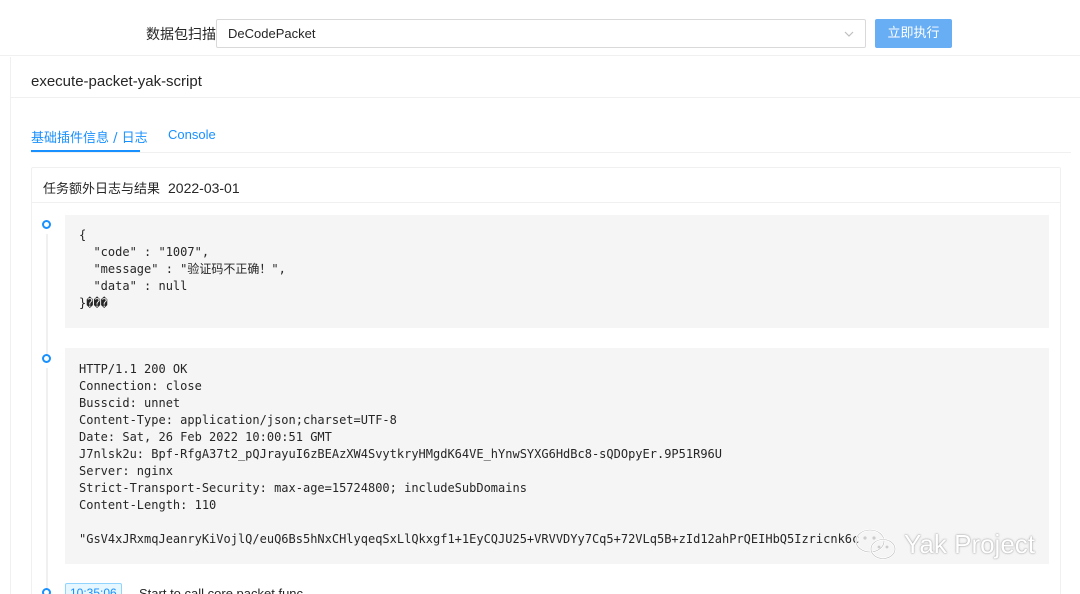 The width and height of the screenshot is (1080, 594). What do you see at coordinates (116, 81) in the screenshot?
I see `panel-title: execute-packet-yak-script` at bounding box center [116, 81].